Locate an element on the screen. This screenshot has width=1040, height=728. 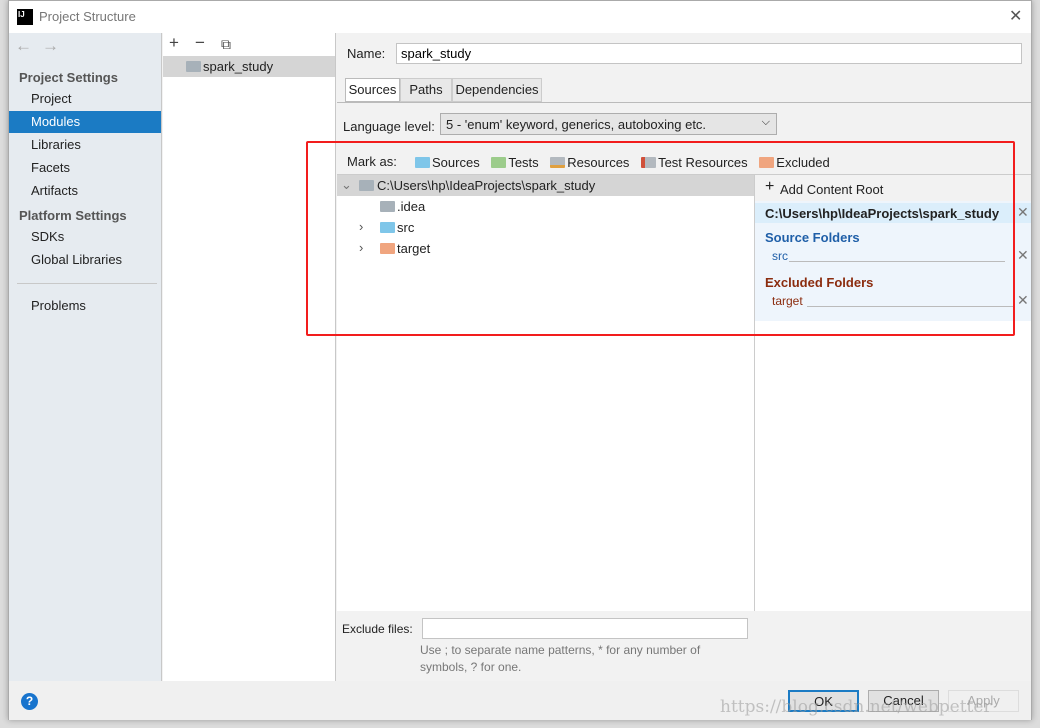
remove-root-icon: ✕ is located at coordinates (1023, 212).